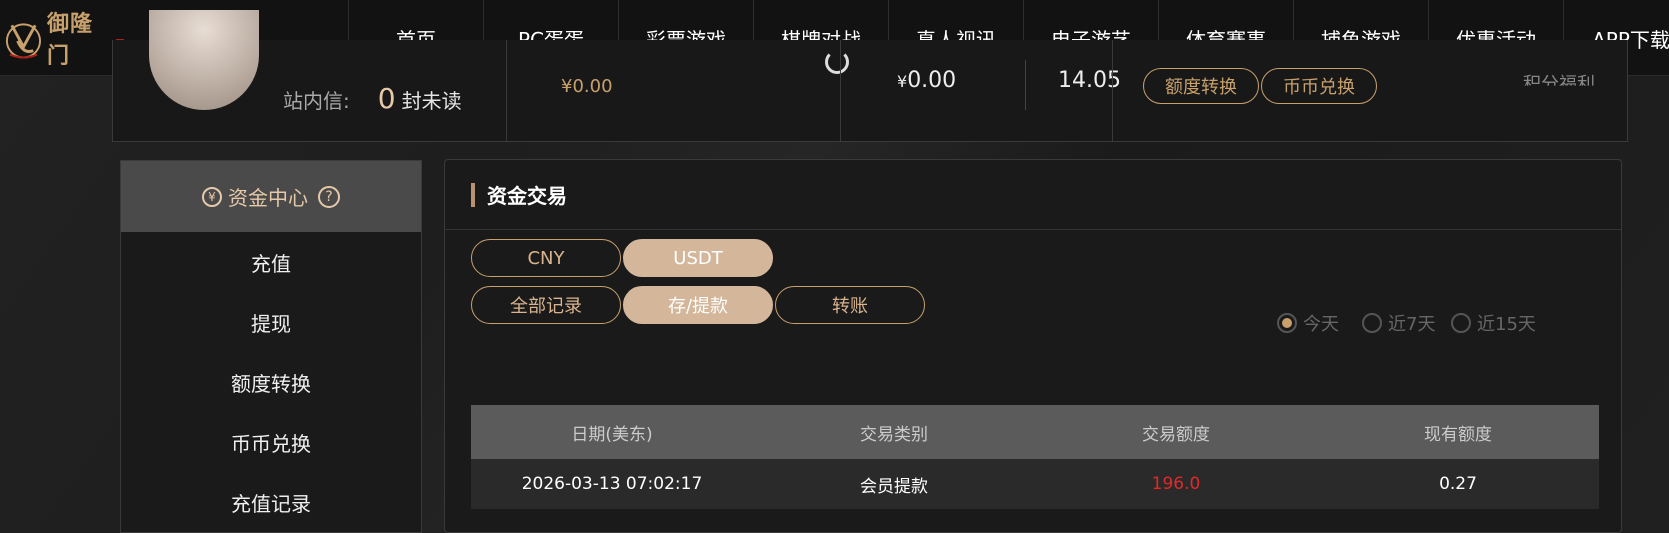 The width and height of the screenshot is (1669, 533). Describe the element at coordinates (271, 442) in the screenshot. I see `sidebar-item-coin-exchange: 币币兑换` at that location.